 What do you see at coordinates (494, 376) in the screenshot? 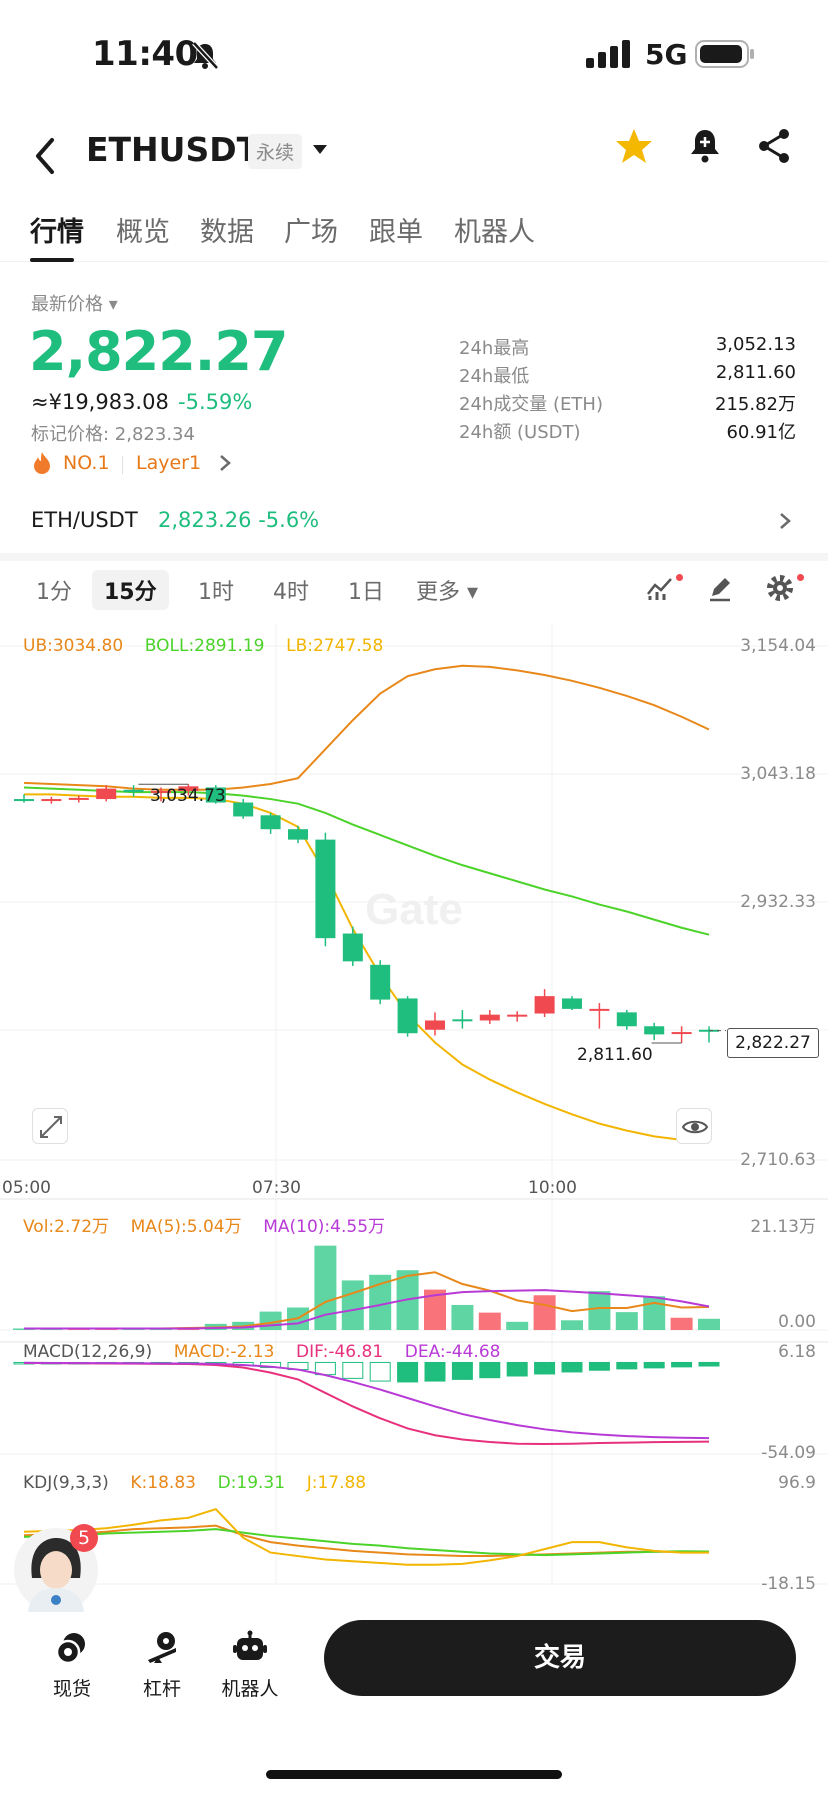
I see `stat-label-low: 24h最低` at bounding box center [494, 376].